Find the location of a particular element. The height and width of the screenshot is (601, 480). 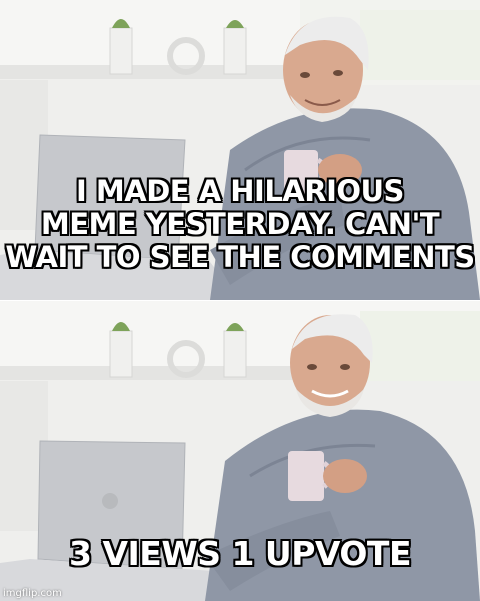

top-caption-line-3: WAIT TO SEE THE COMMENTS is located at coordinates (240, 257).